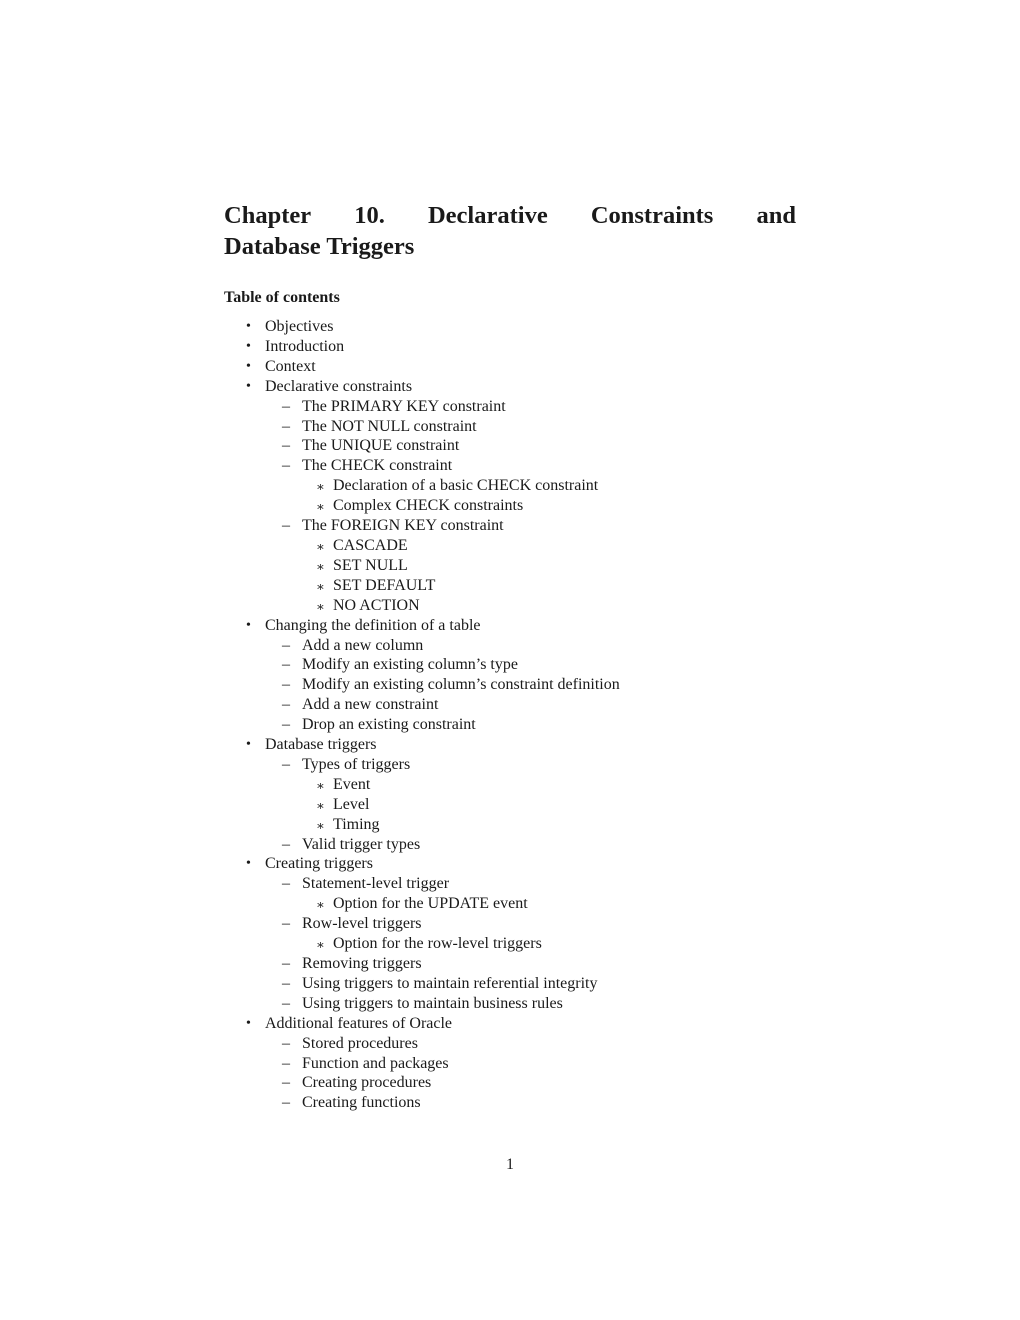 Image resolution: width=1020 pixels, height=1320 pixels. I want to click on toc-item-label: Option for the UPDATE event, so click(430, 903).